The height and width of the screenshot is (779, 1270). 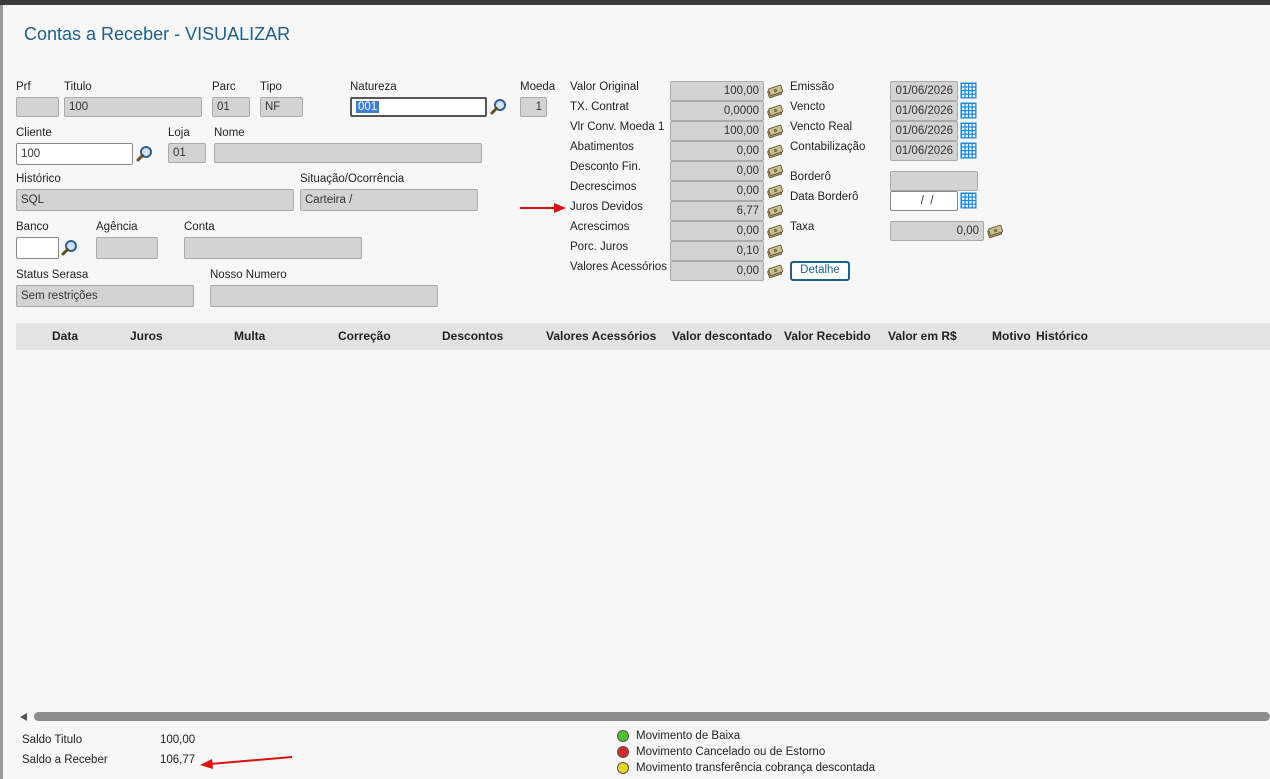 I want to click on legend-baixa-label: Movimento de Baixa, so click(x=688, y=736).